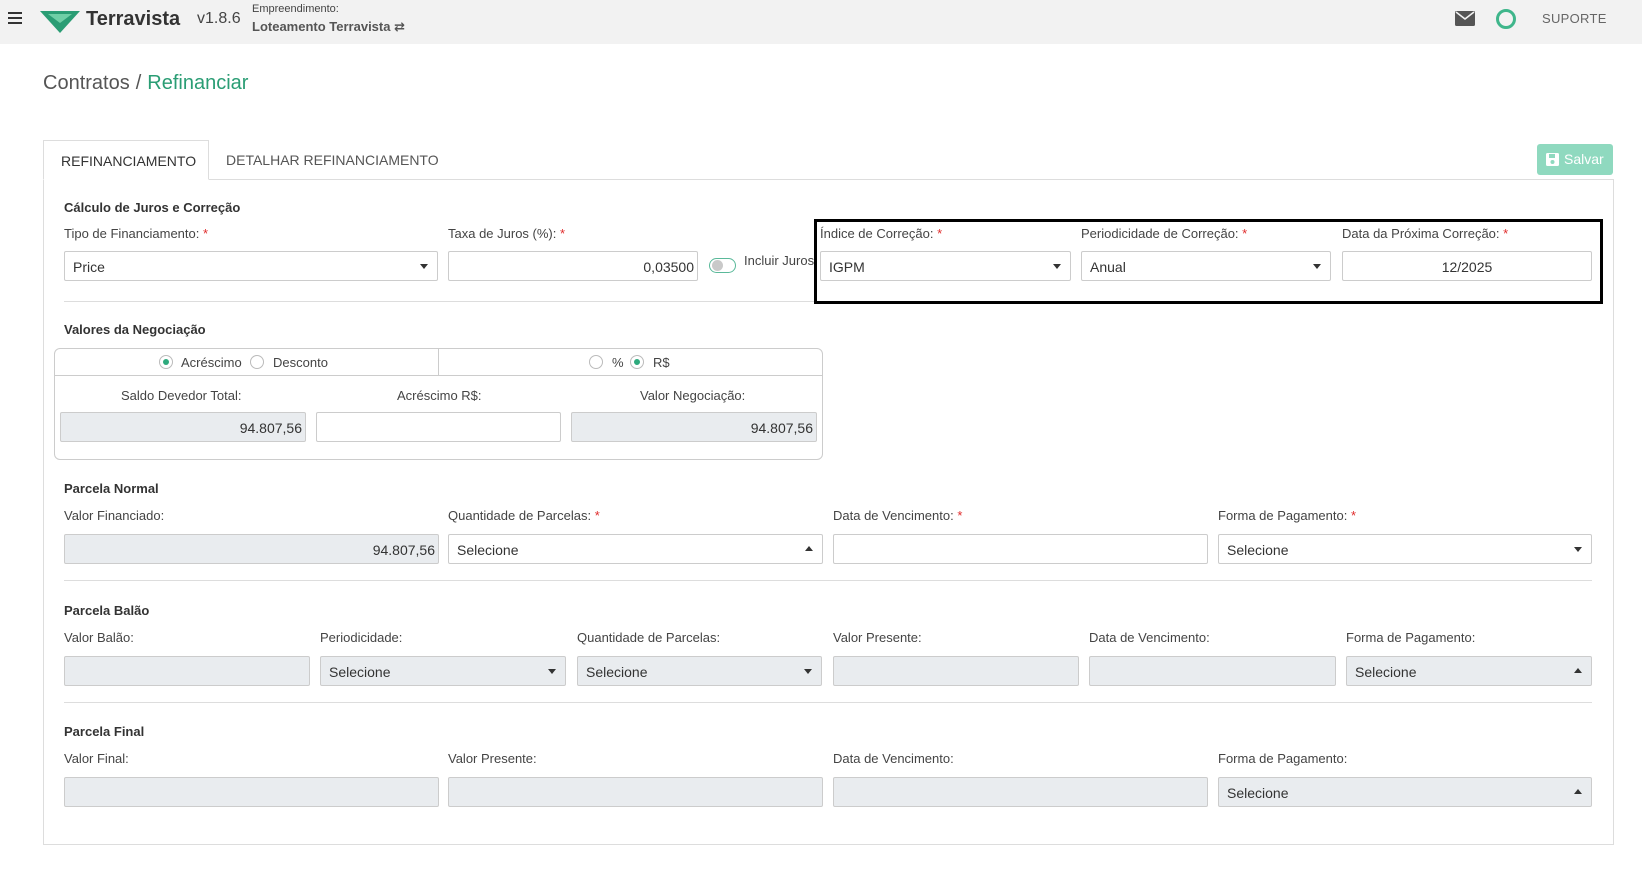  I want to click on save-button-label: Salvar, so click(1584, 159).